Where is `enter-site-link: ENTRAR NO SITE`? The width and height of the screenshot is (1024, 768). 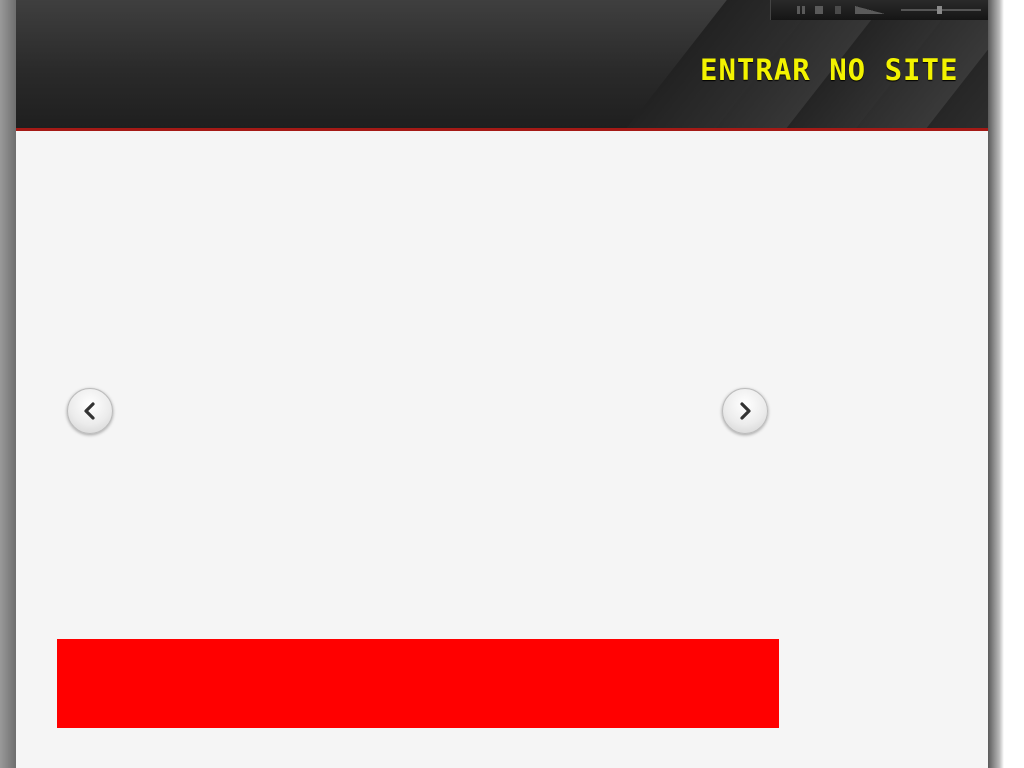 enter-site-link: ENTRAR NO SITE is located at coordinates (835, 70).